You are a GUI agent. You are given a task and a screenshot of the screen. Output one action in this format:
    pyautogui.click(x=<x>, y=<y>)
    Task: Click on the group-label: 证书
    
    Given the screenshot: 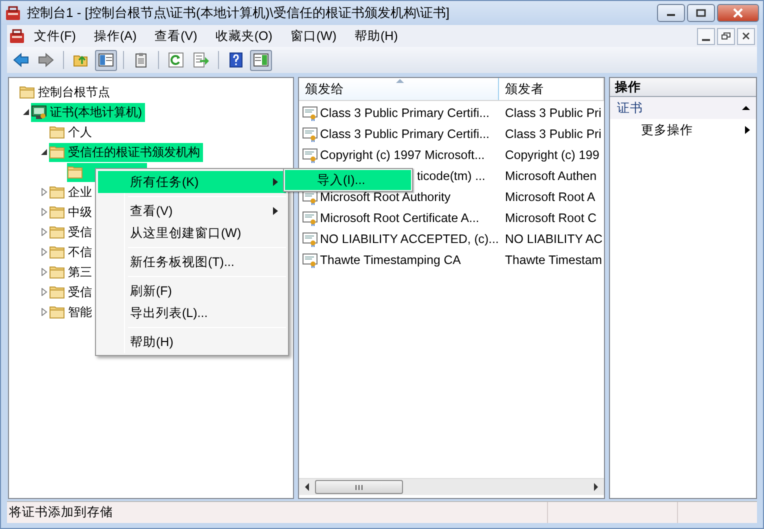 What is the action you would take?
    pyautogui.click(x=630, y=108)
    